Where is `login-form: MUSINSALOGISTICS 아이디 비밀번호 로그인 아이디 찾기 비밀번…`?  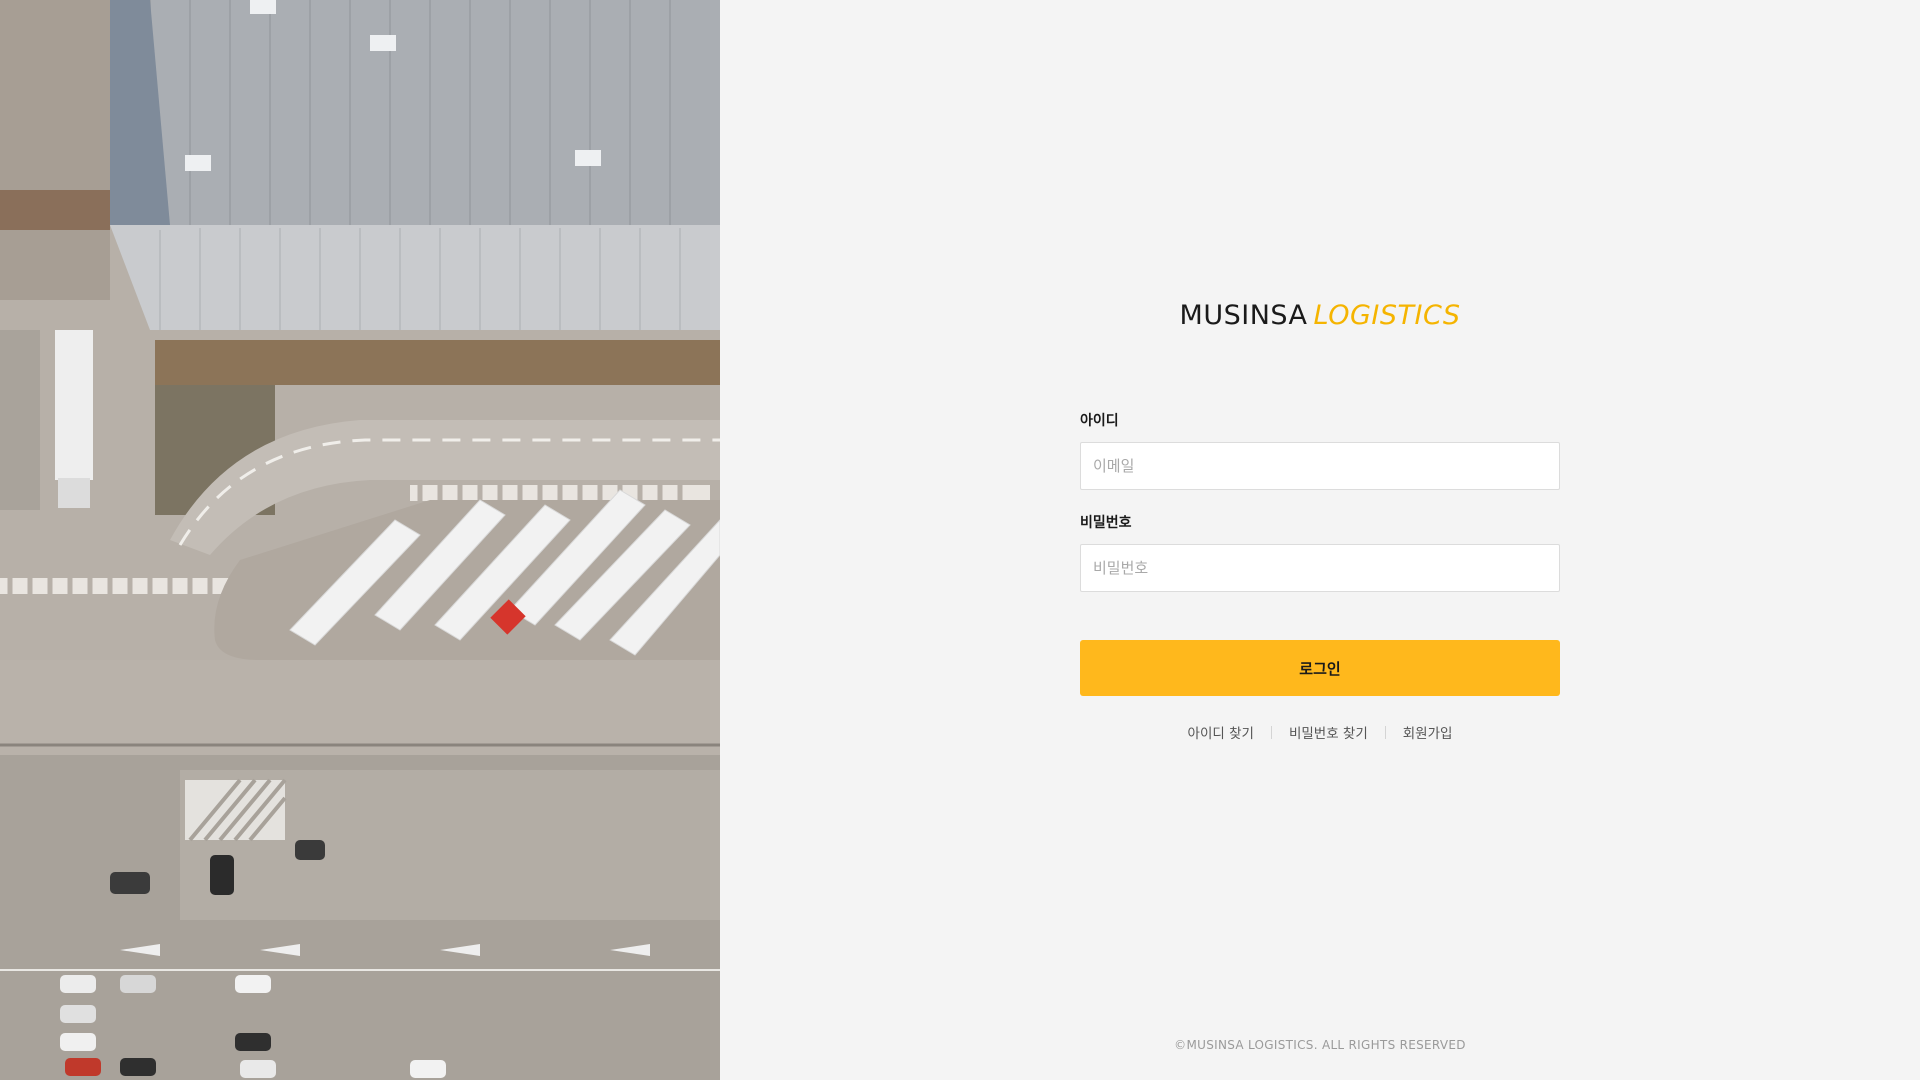 login-form: MUSINSALOGISTICS 아이디 비밀번호 로그인 아이디 찾기 비밀번… is located at coordinates (1320, 519).